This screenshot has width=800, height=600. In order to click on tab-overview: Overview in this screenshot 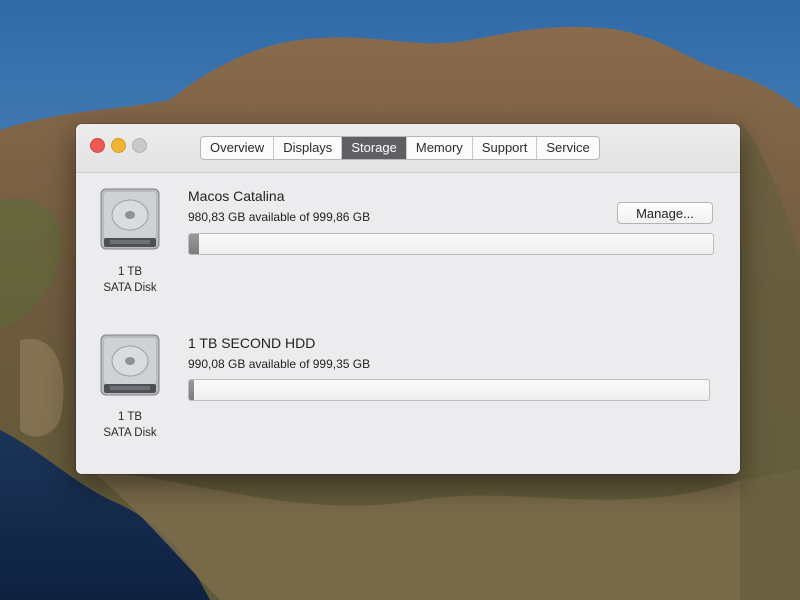, I will do `click(238, 148)`.